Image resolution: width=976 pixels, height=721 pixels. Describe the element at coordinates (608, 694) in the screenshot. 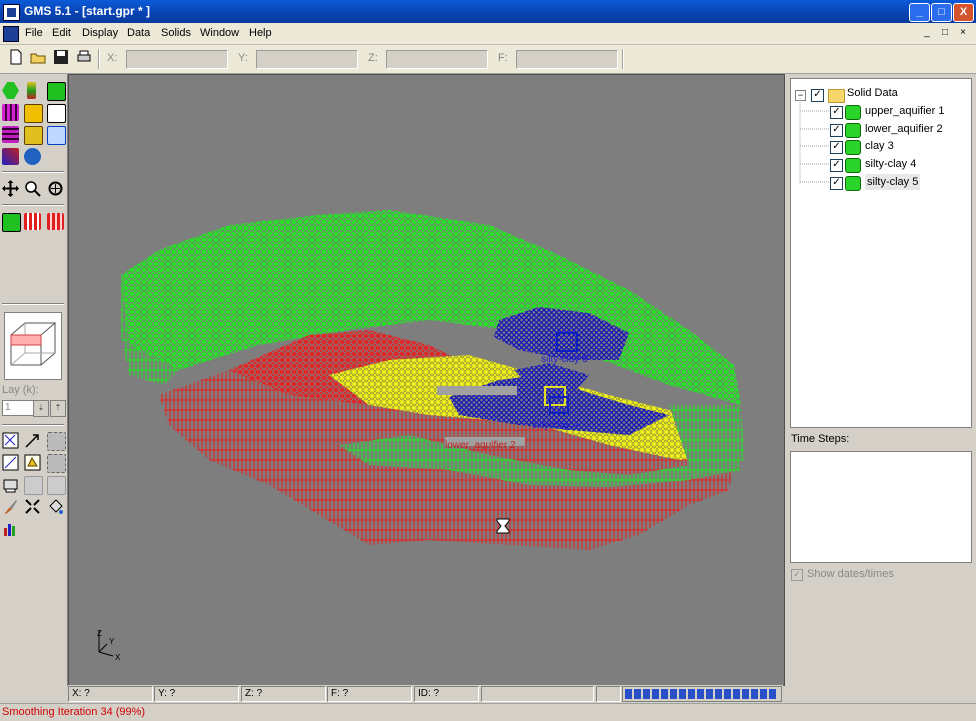

I see `status-small` at that location.